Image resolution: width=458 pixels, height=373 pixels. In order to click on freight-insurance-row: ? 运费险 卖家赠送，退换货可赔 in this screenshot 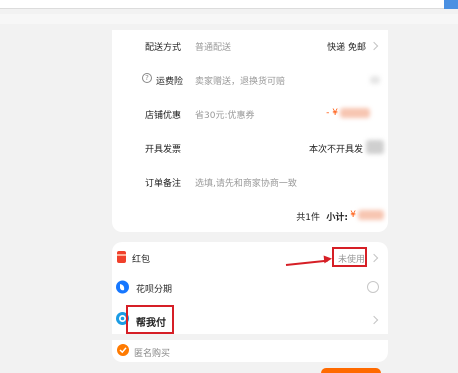, I will do `click(250, 80)`.